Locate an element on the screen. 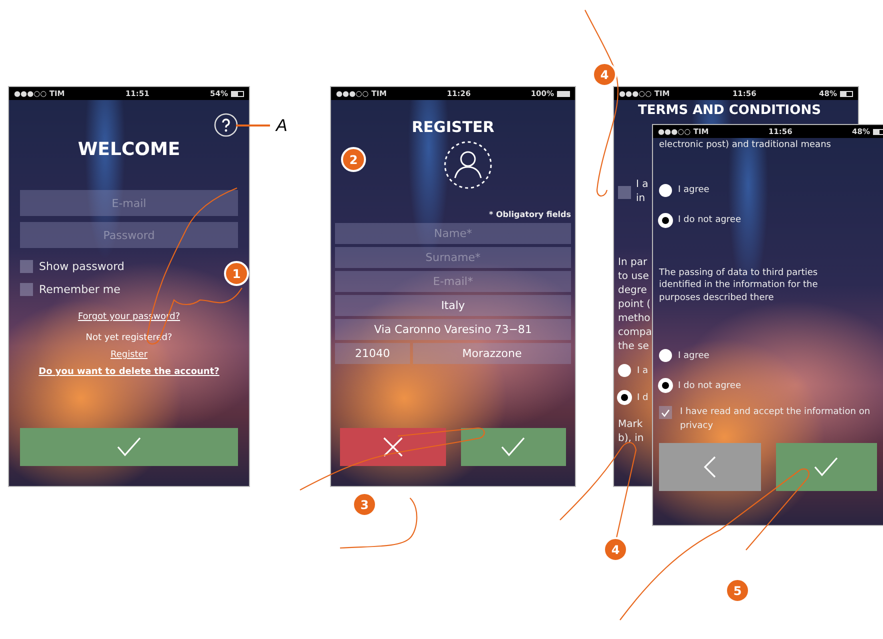  checkbox-label: I a in is located at coordinates (642, 192).